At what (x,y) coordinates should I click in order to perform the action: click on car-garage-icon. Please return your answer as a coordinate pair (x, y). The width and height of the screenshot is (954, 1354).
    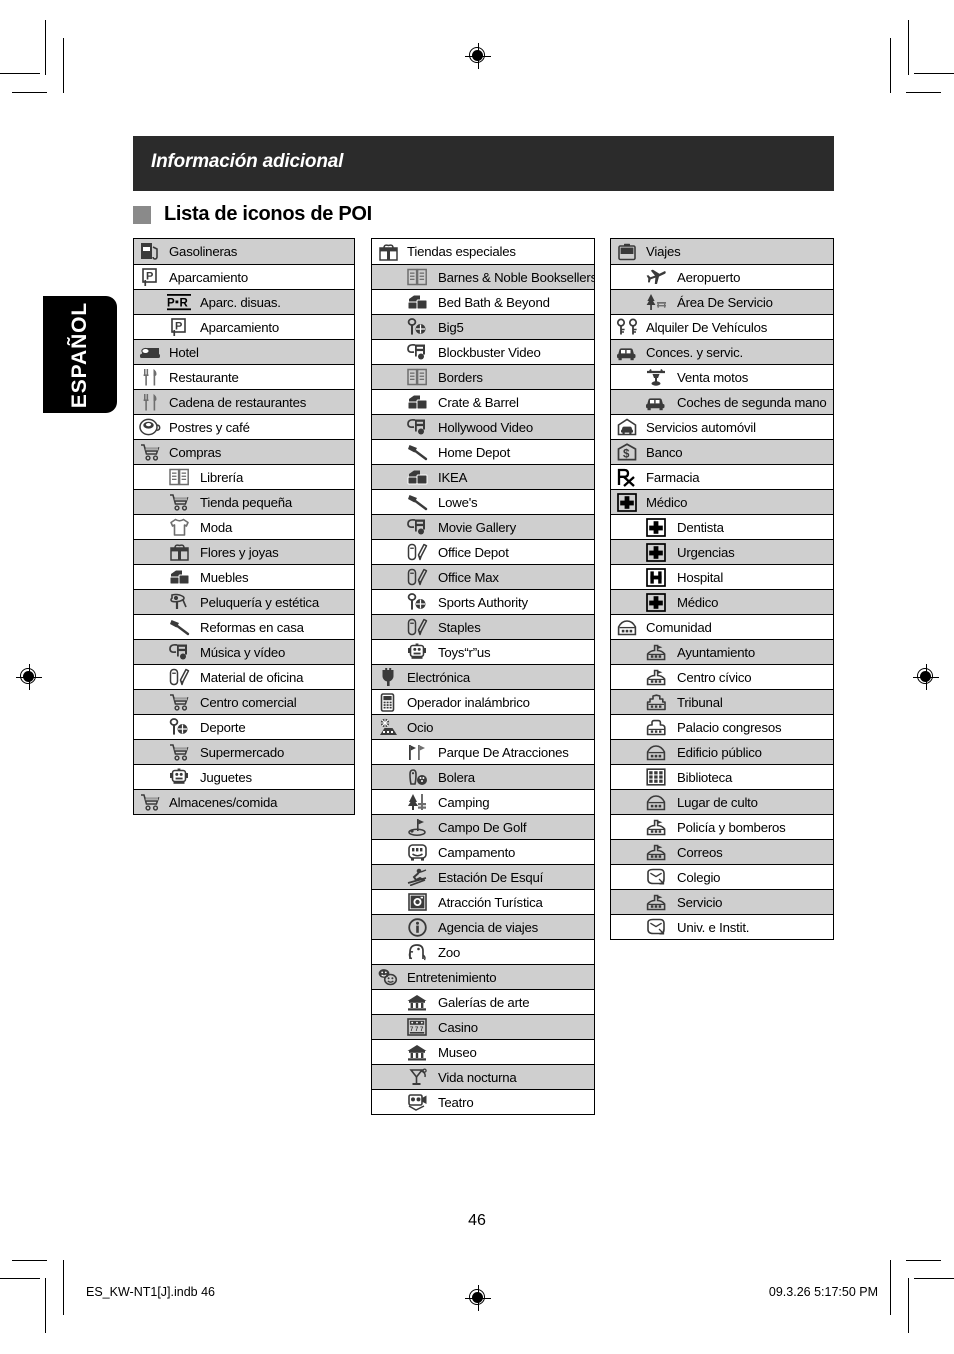
    Looking at the image, I should click on (627, 427).